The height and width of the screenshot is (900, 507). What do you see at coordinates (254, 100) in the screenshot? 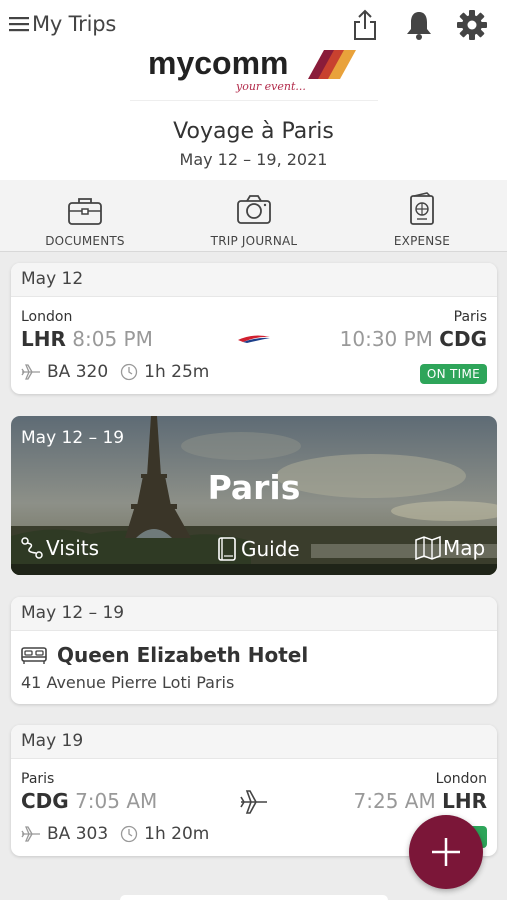
I see `divider` at bounding box center [254, 100].